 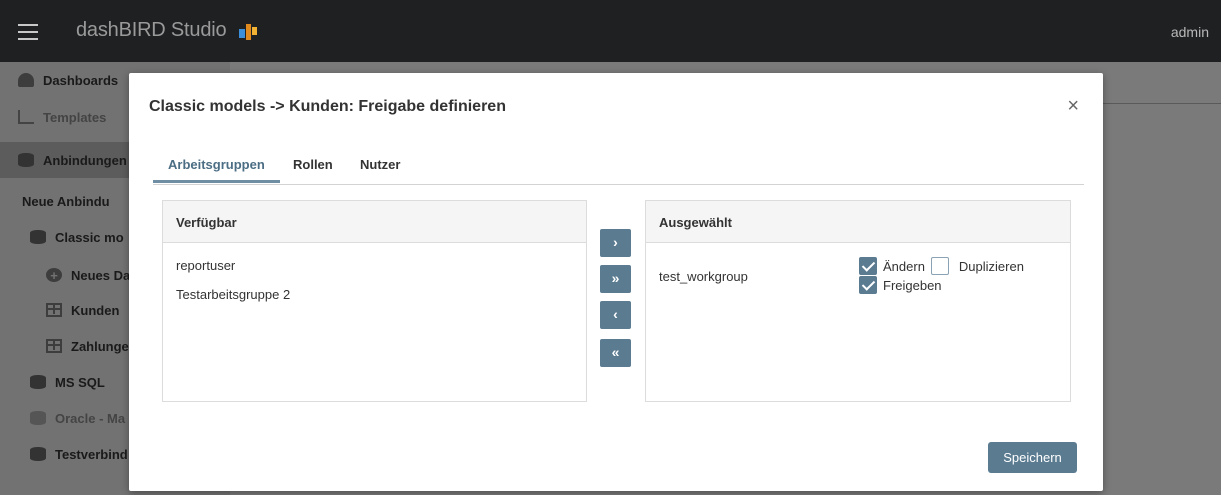 I want to click on sidebar-item-label: MS SQL, so click(x=80, y=382).